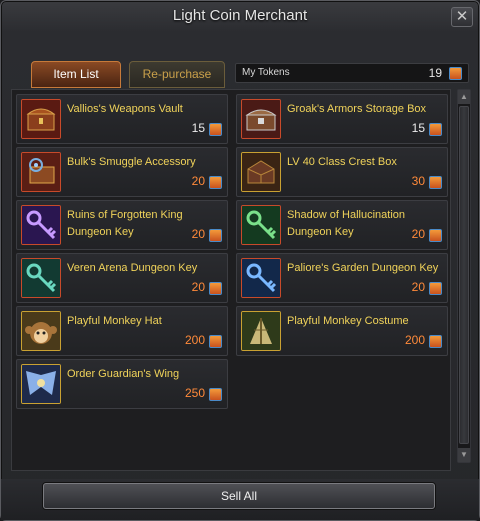  I want to click on item-price: 30, so click(418, 181).